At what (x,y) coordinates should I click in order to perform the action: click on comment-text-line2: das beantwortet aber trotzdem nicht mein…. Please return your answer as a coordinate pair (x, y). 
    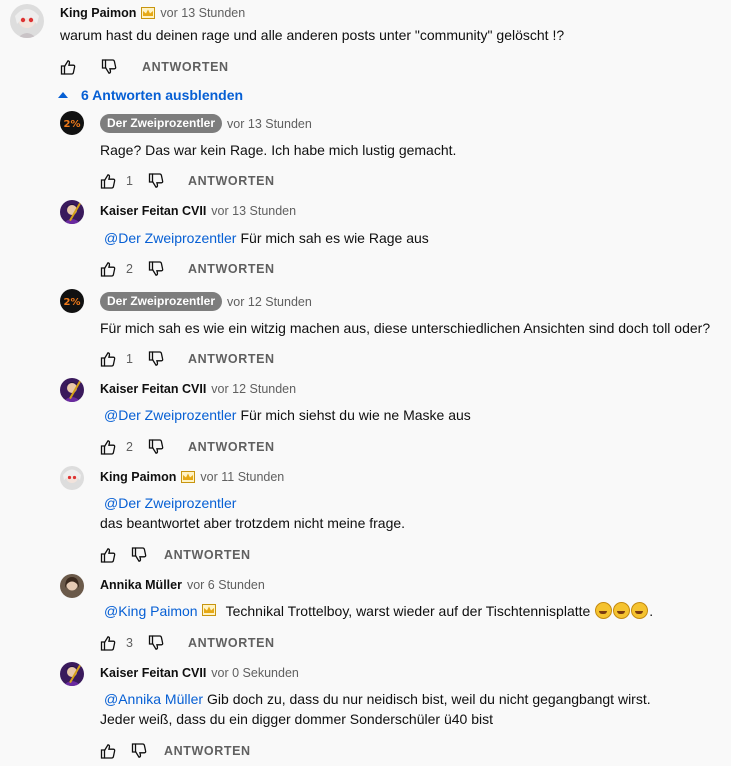
    Looking at the image, I should click on (253, 523).